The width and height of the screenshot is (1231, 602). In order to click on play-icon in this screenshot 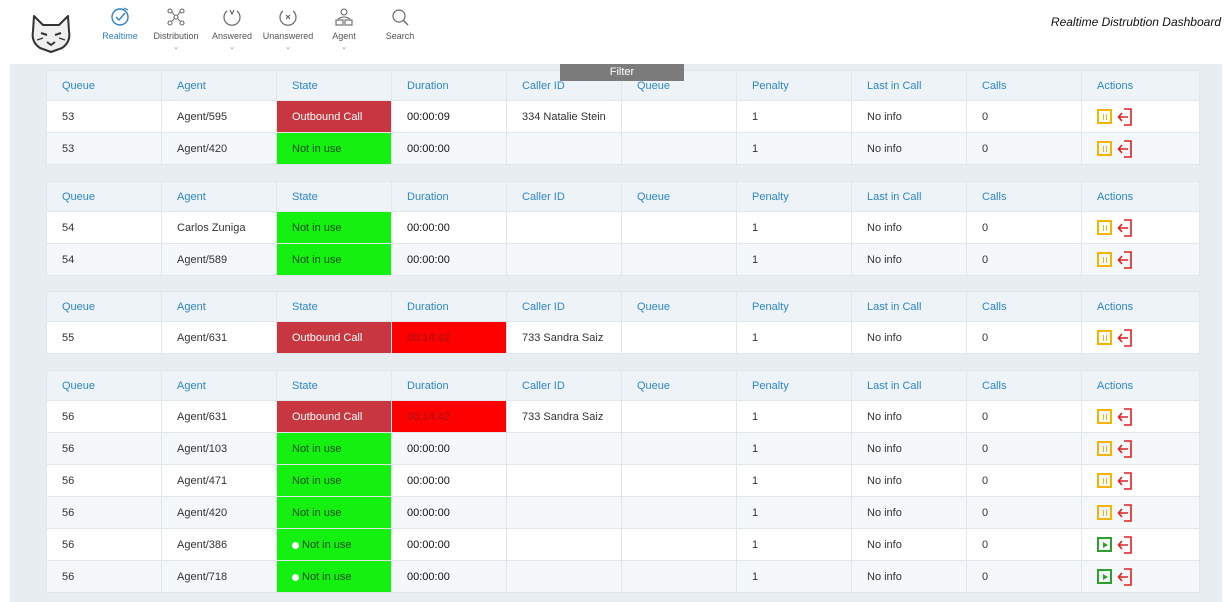, I will do `click(1105, 576)`.